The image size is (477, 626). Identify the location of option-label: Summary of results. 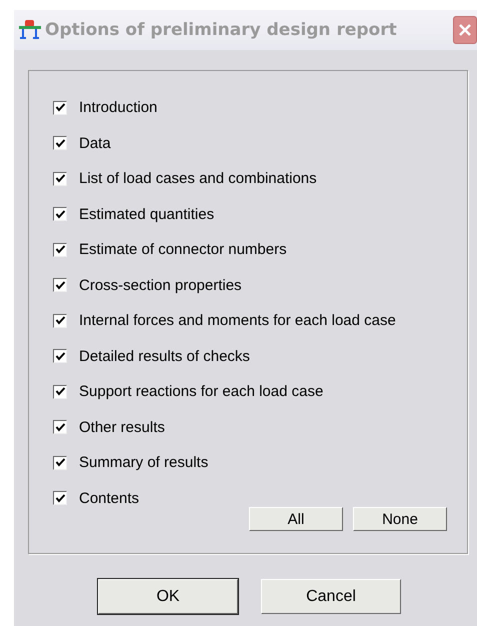
(143, 463).